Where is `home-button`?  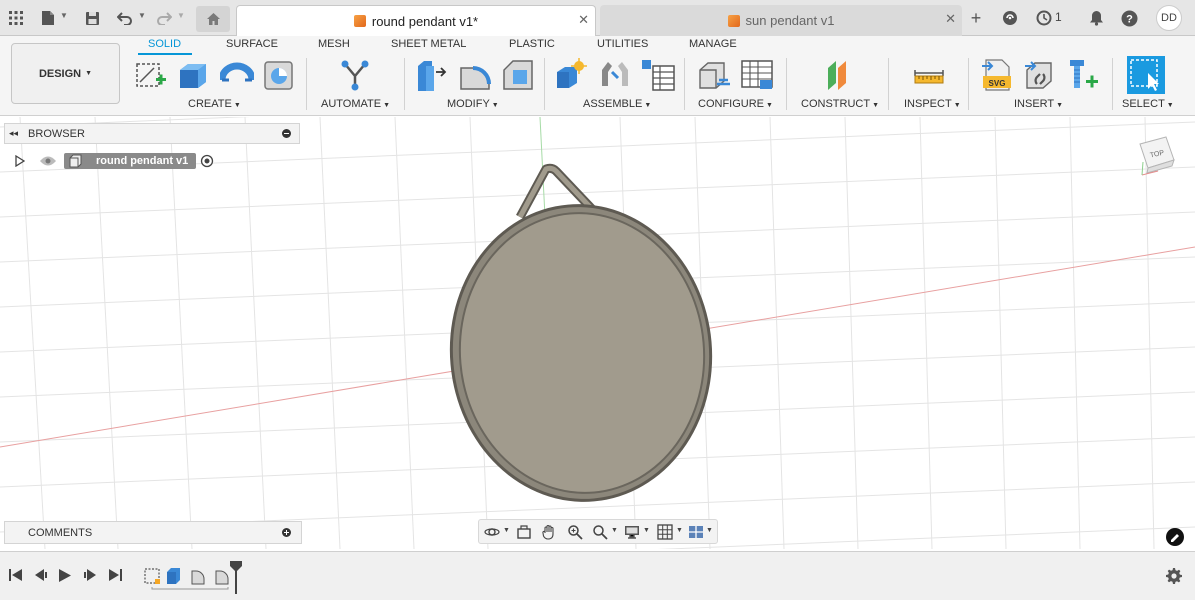
home-button is located at coordinates (213, 19).